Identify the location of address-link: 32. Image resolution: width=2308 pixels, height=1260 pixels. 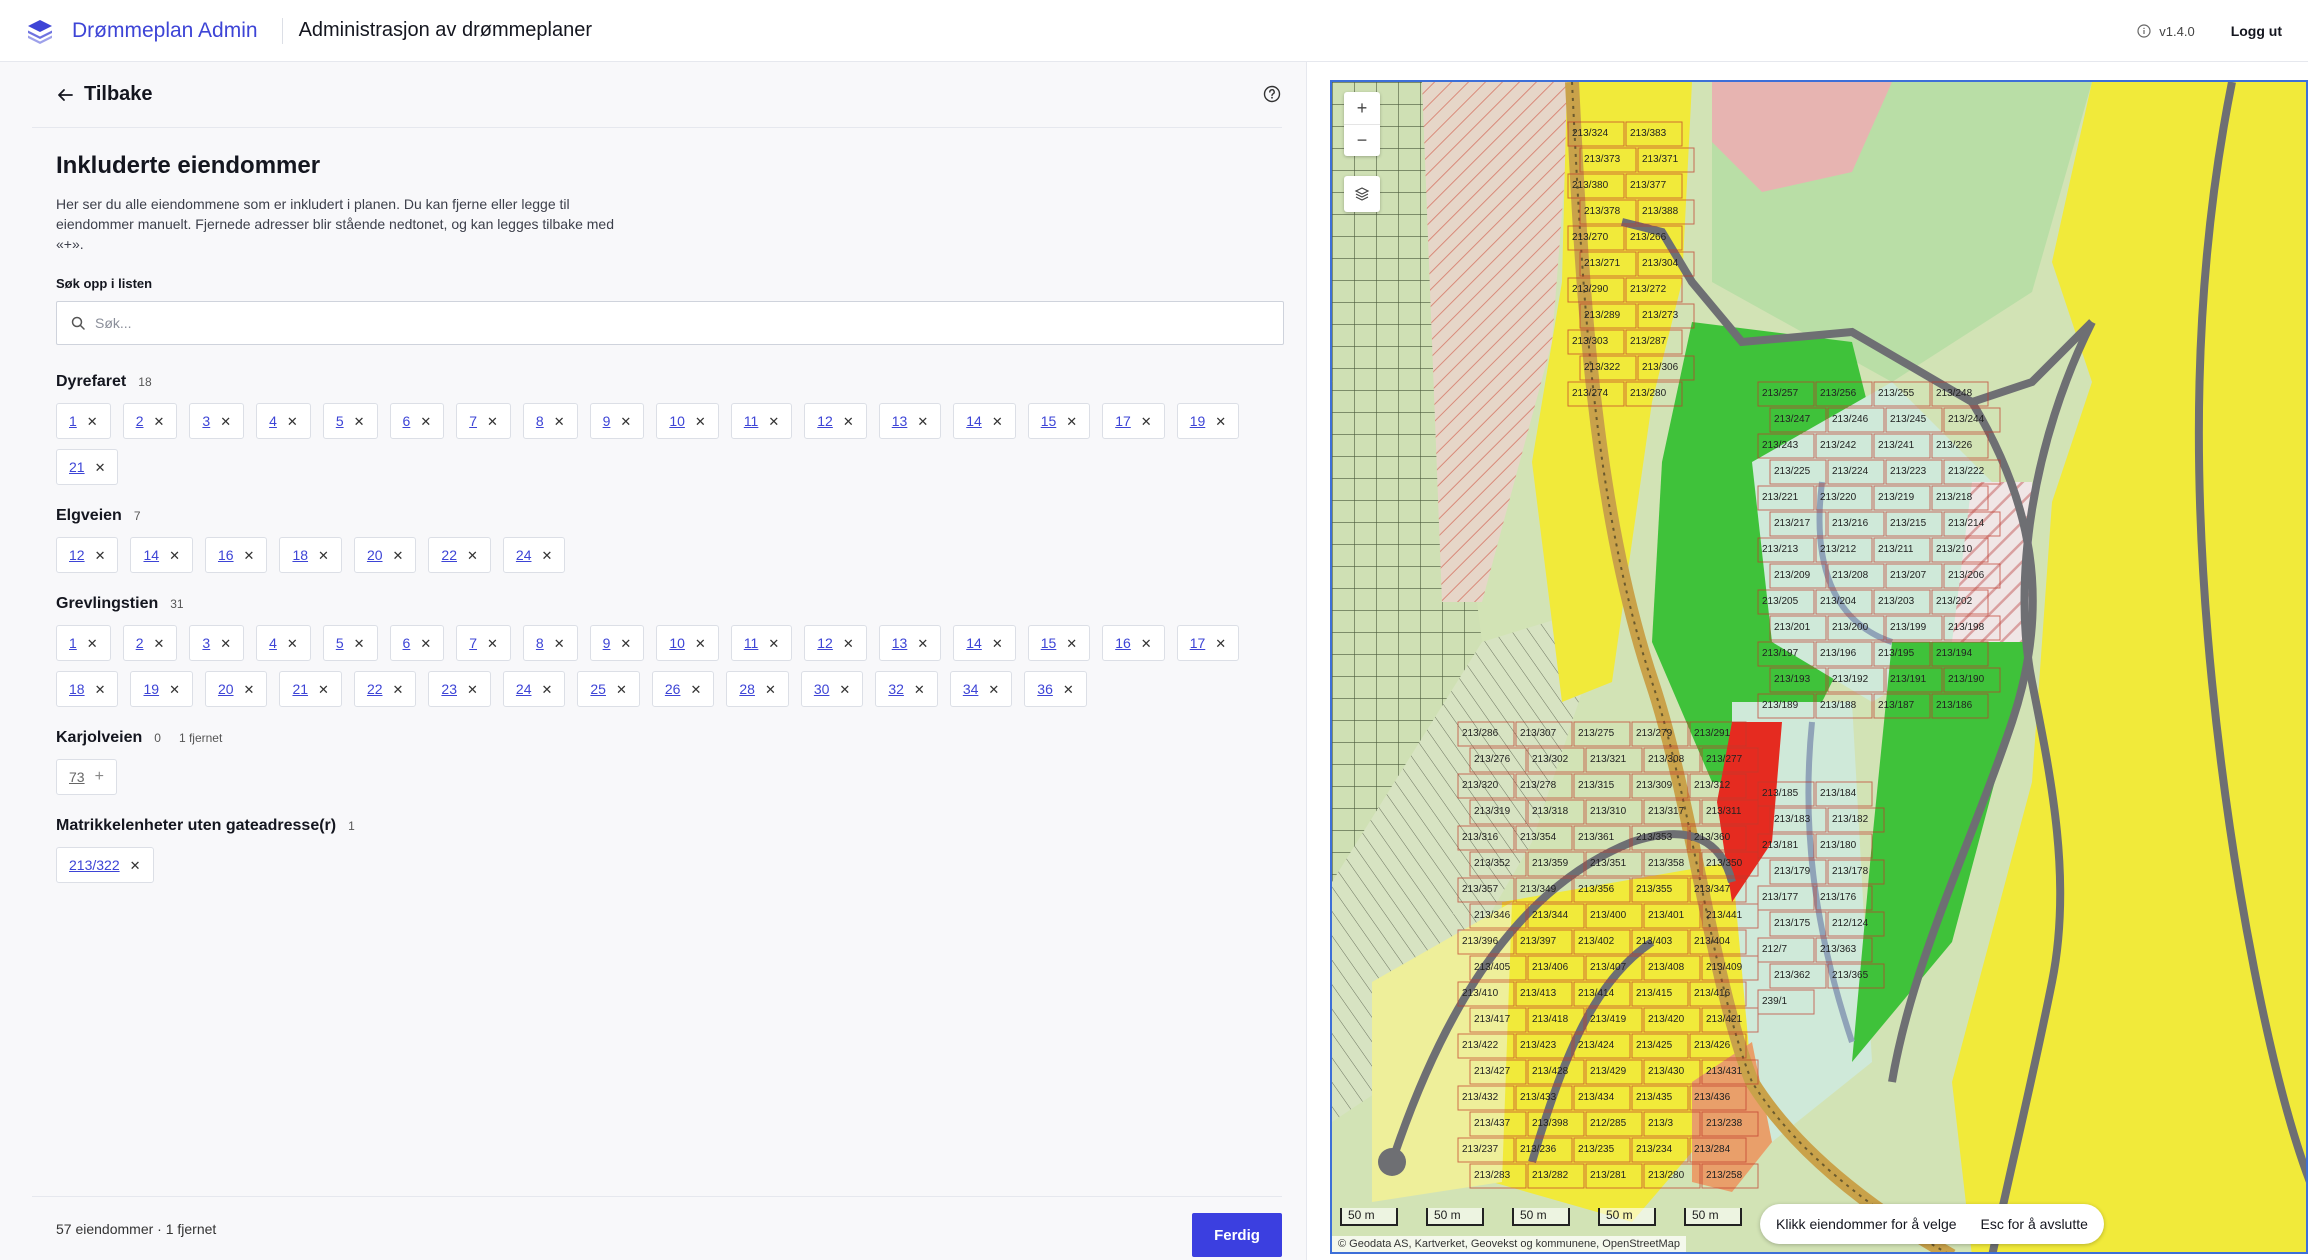
(896, 689).